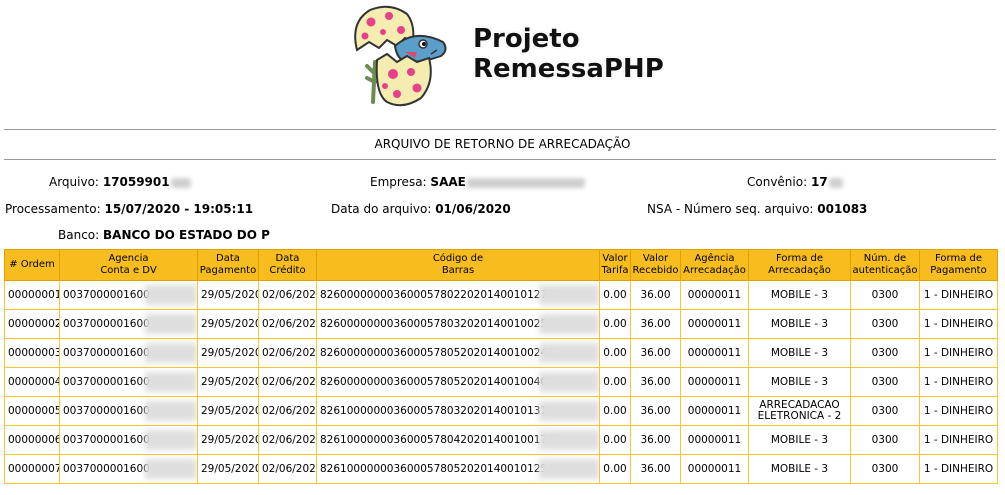  I want to click on data-arquivo-info: Data do arquivo: 01/06/2020, so click(421, 209).